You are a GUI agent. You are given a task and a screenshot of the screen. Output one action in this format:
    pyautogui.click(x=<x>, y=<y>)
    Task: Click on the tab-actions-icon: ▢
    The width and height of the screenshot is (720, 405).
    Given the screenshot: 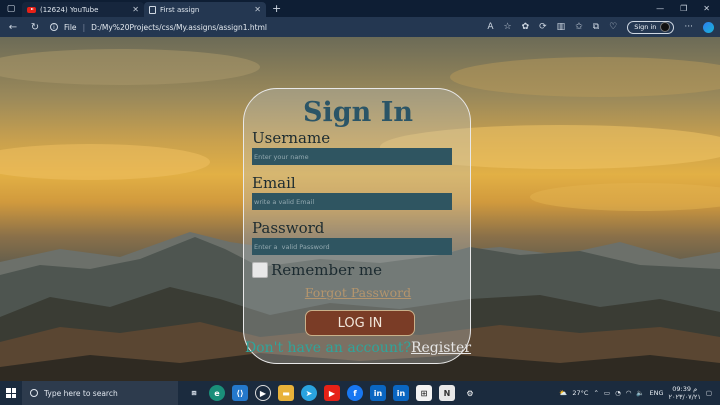 What is the action you would take?
    pyautogui.click(x=11, y=8)
    